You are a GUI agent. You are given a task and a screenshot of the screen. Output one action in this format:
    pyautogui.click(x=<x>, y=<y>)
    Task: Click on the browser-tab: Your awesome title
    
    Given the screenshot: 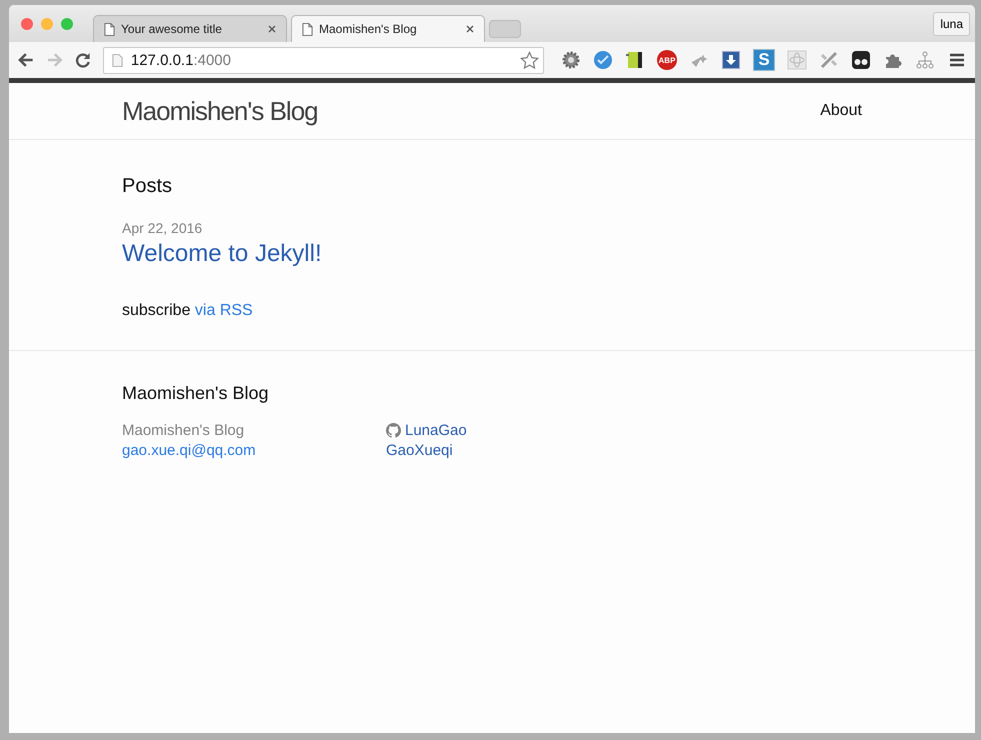 What is the action you would take?
    pyautogui.click(x=190, y=28)
    